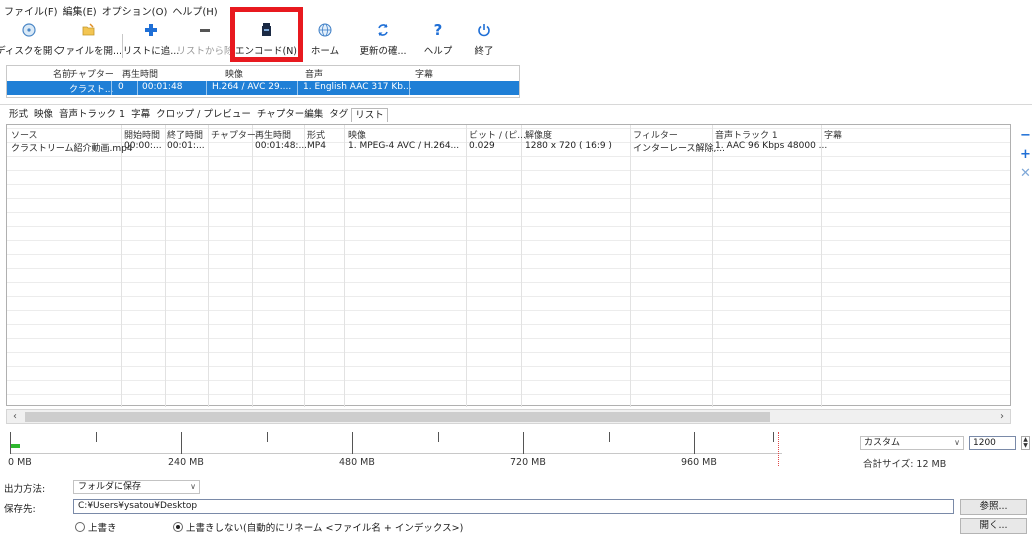 The height and width of the screenshot is (534, 1032). Describe the element at coordinates (203, 115) in the screenshot. I see `tab-crop-preview: クロップ / プレビュー` at that location.